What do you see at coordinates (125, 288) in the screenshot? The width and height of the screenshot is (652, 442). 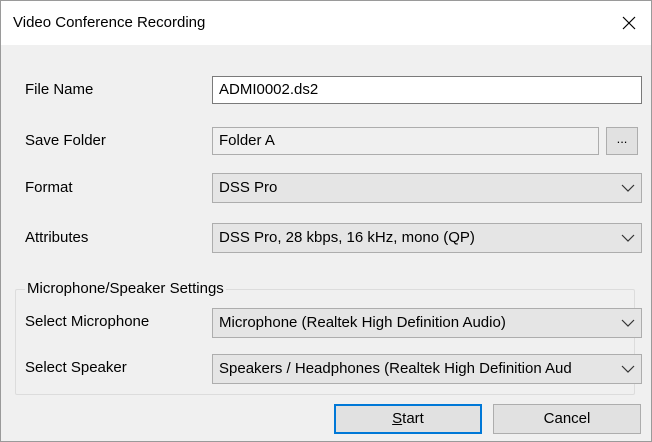 I see `group-title: Microphone/Speaker Settings` at bounding box center [125, 288].